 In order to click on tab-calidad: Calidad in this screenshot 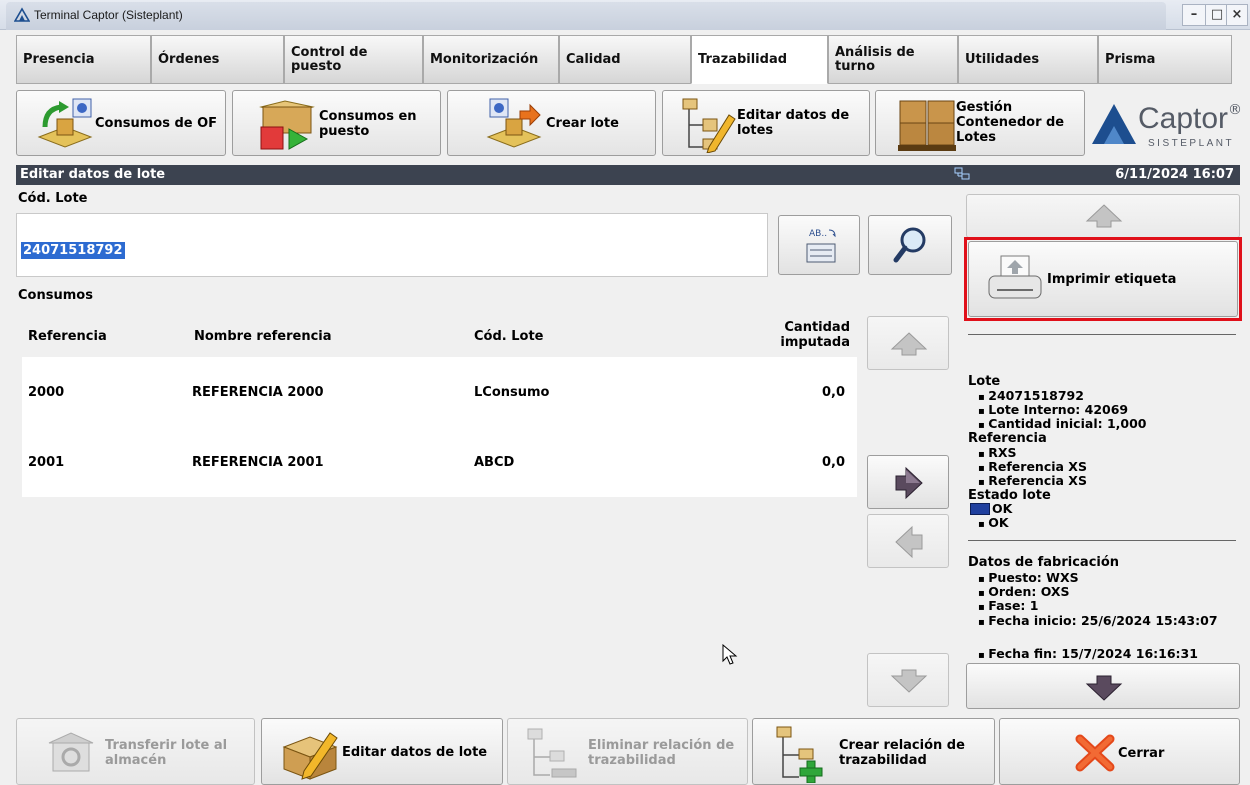, I will do `click(625, 59)`.